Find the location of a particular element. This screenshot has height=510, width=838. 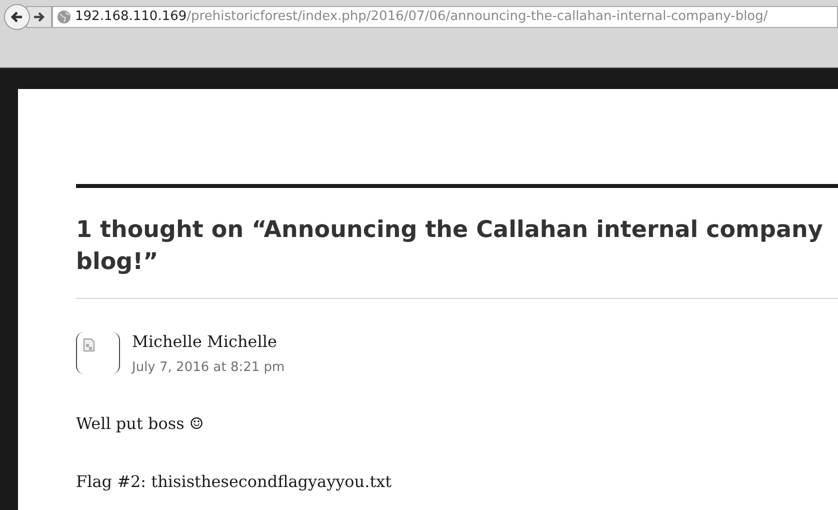

back-button is located at coordinates (17, 17).